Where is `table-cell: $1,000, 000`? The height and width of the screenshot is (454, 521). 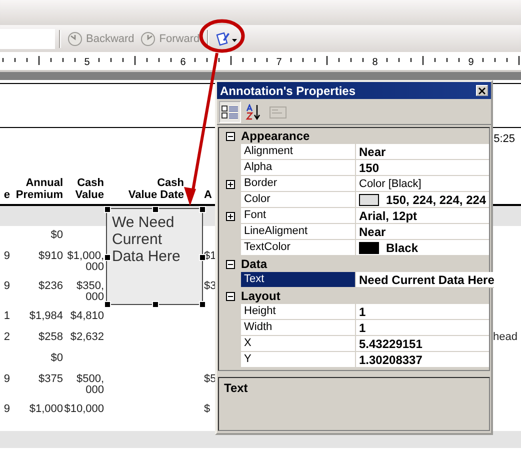 table-cell: $1,000, 000 is located at coordinates (85, 261).